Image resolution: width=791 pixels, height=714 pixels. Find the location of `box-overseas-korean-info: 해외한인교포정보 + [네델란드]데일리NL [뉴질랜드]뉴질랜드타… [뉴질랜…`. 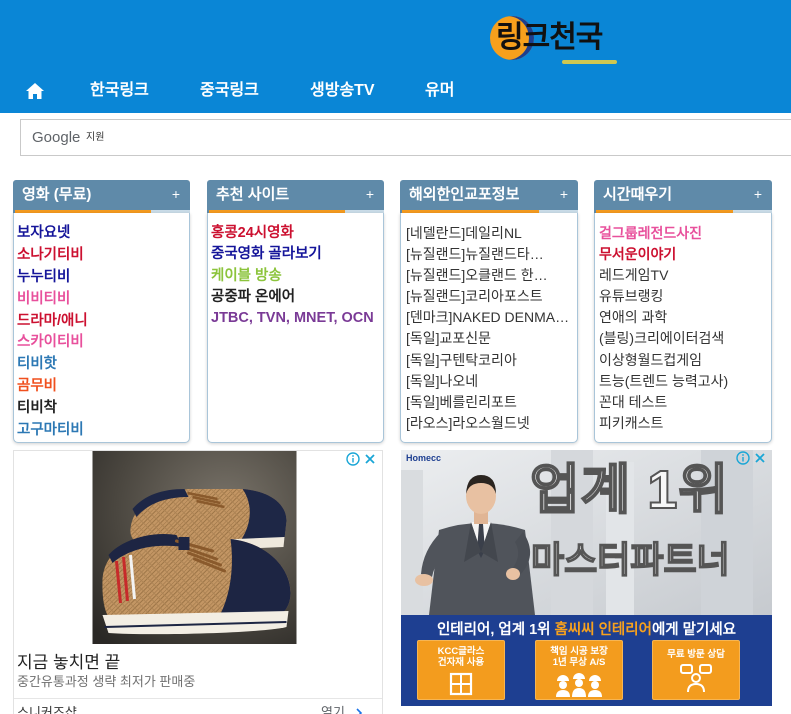

box-overseas-korean-info: 해외한인교포정보 + [네델란드]데일리NL [뉴질랜드]뉴질랜드타… [뉴질랜… is located at coordinates (489, 311).